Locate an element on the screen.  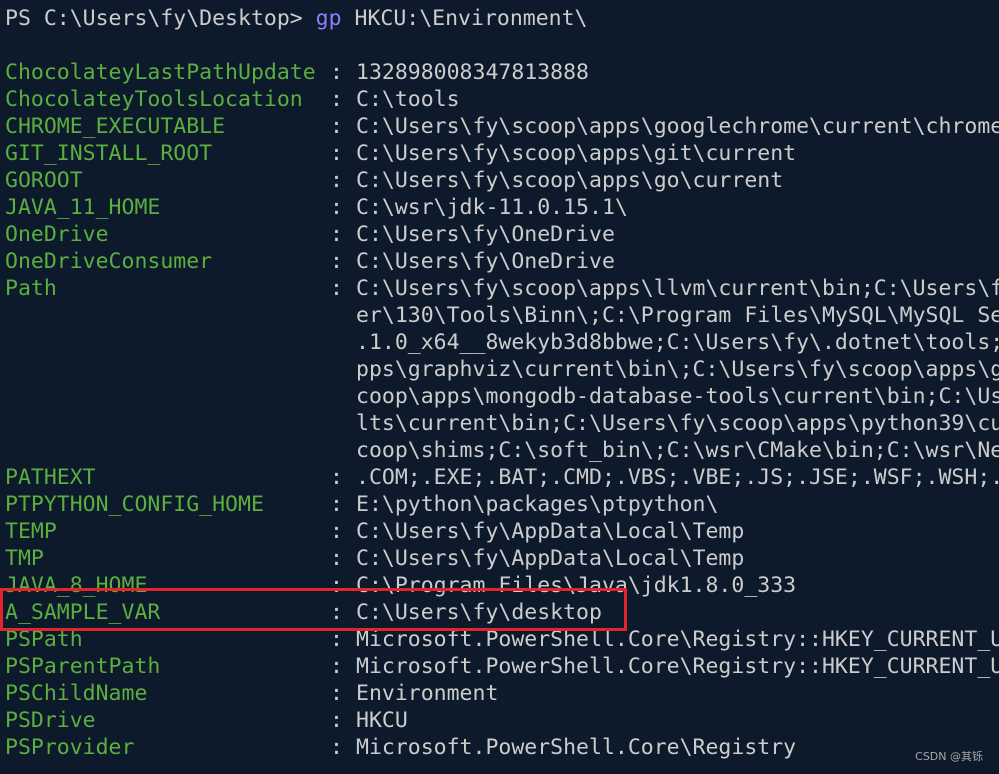
row-key: PTPYTHON_CONFIG_HOME is located at coordinates (134, 504).